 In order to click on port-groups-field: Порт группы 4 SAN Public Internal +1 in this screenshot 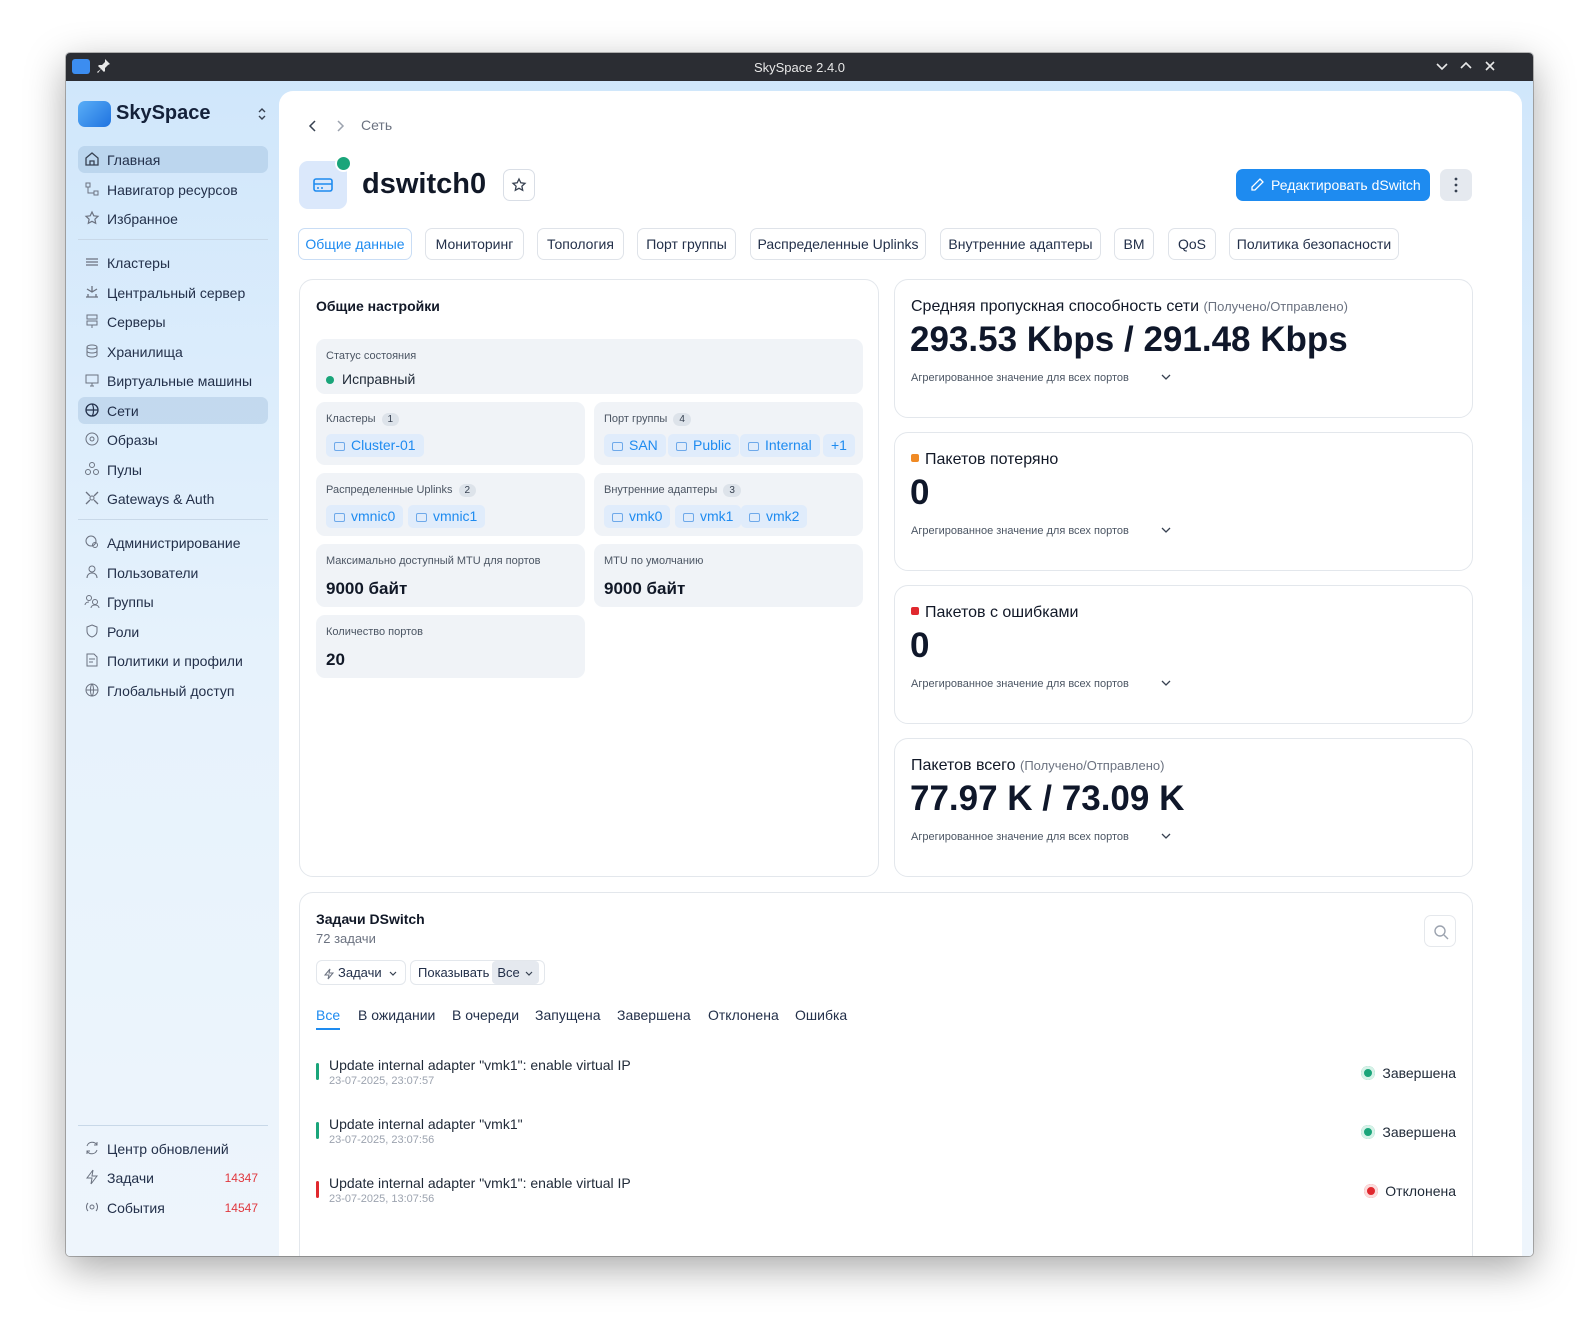, I will do `click(728, 433)`.